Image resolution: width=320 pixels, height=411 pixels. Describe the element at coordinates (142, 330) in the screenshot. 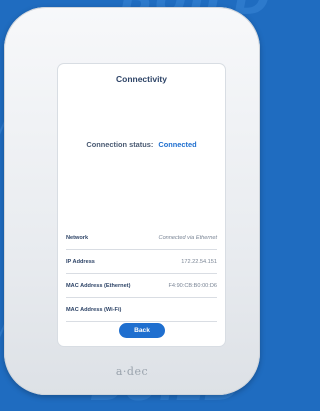

I see `back-button: Back` at that location.